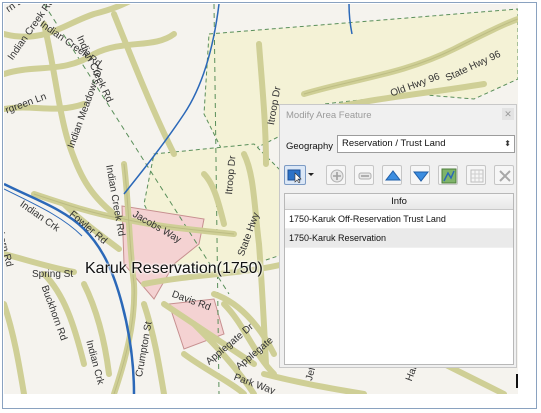 The image size is (541, 413). I want to click on move-down-icon, so click(421, 176).